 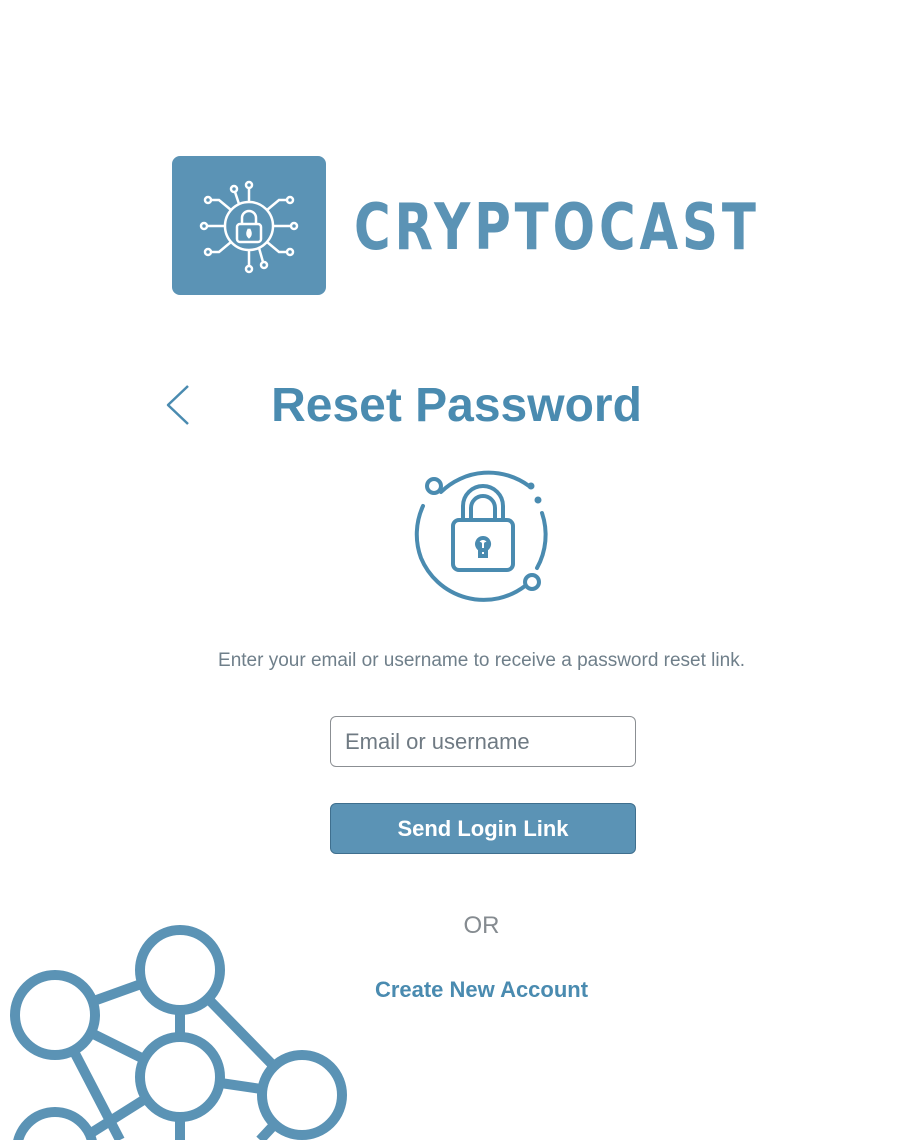 What do you see at coordinates (481, 536) in the screenshot?
I see `lock-orbit-icon` at bounding box center [481, 536].